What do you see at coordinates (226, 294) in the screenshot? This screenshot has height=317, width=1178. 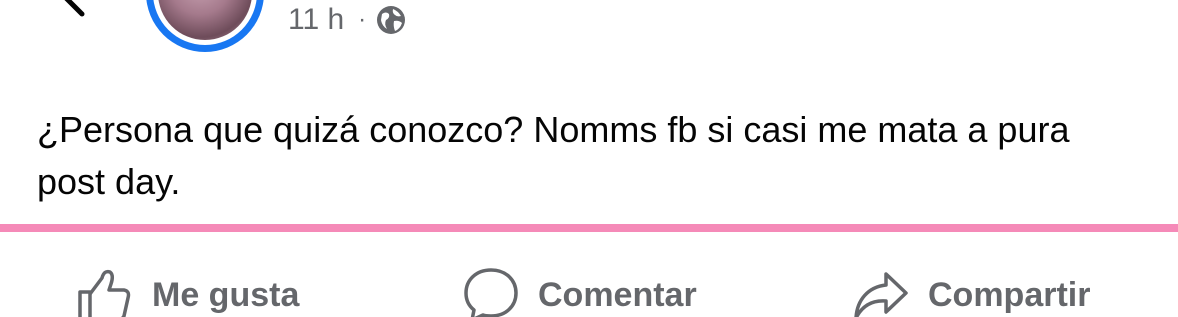 I see `like-label: Me gusta` at bounding box center [226, 294].